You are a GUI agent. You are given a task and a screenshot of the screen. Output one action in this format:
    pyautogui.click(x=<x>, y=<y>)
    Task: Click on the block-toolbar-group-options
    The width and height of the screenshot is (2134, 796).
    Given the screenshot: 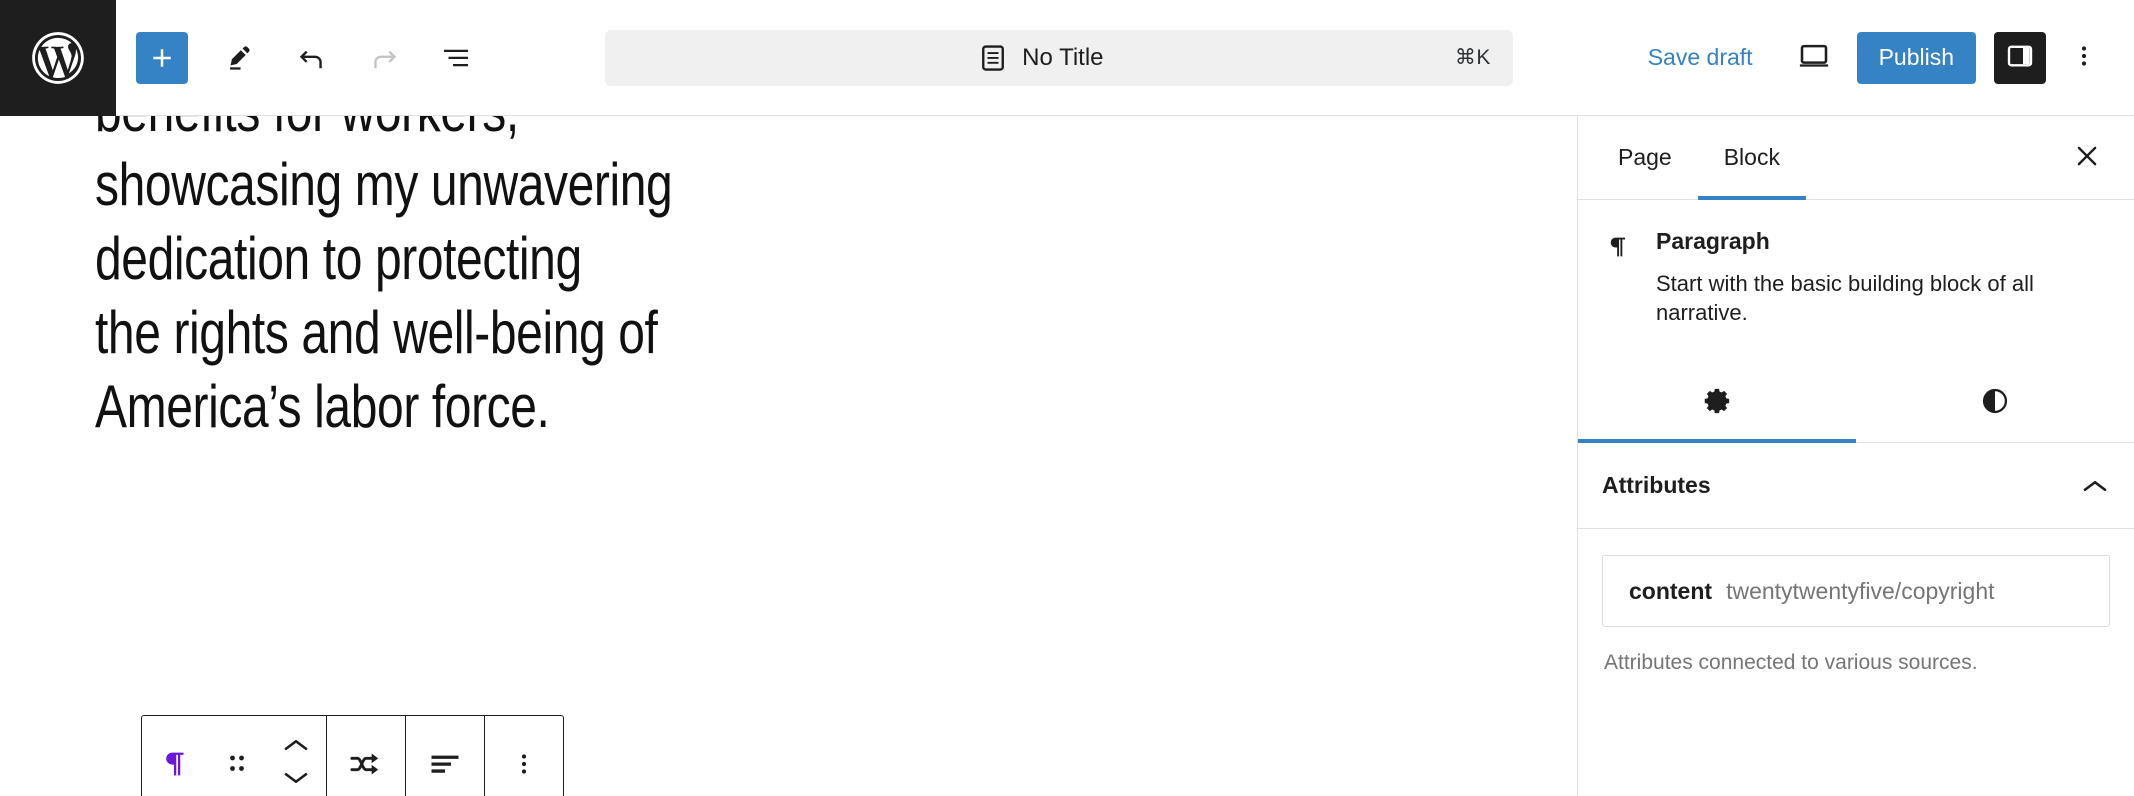 What is the action you would take?
    pyautogui.click(x=524, y=756)
    